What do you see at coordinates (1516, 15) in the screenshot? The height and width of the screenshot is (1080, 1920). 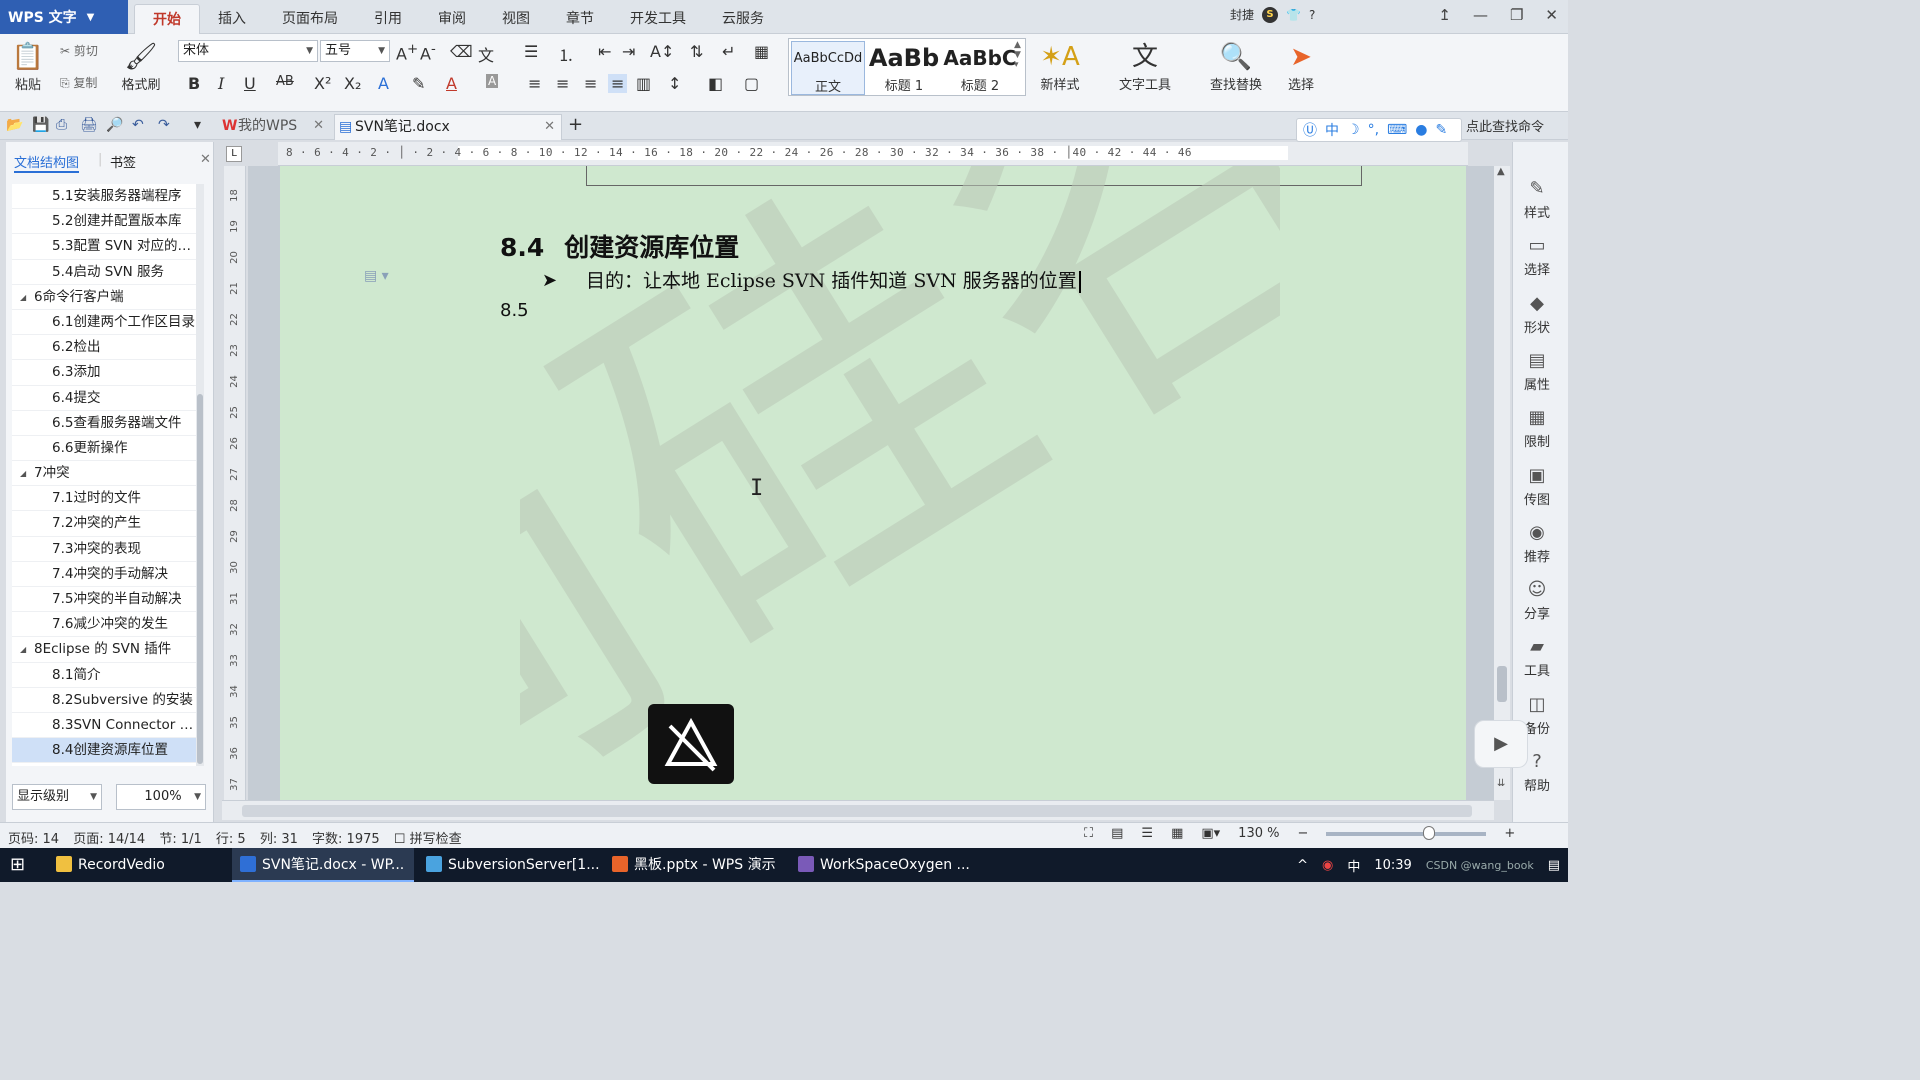 I see `maximize-icon: ❐` at bounding box center [1516, 15].